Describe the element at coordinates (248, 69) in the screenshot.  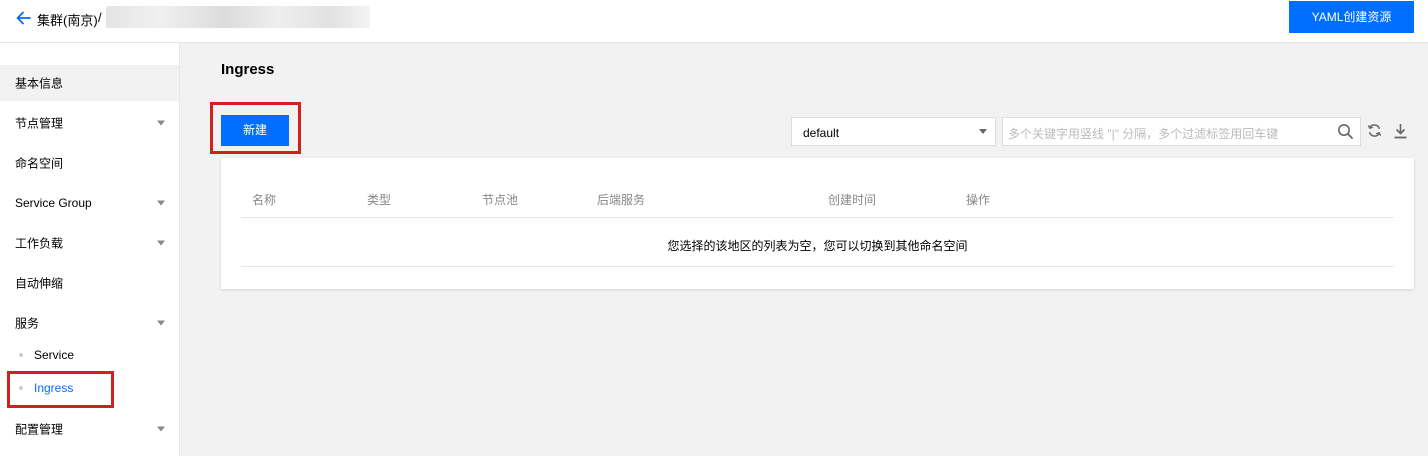
I see `page-title: Ingress` at that location.